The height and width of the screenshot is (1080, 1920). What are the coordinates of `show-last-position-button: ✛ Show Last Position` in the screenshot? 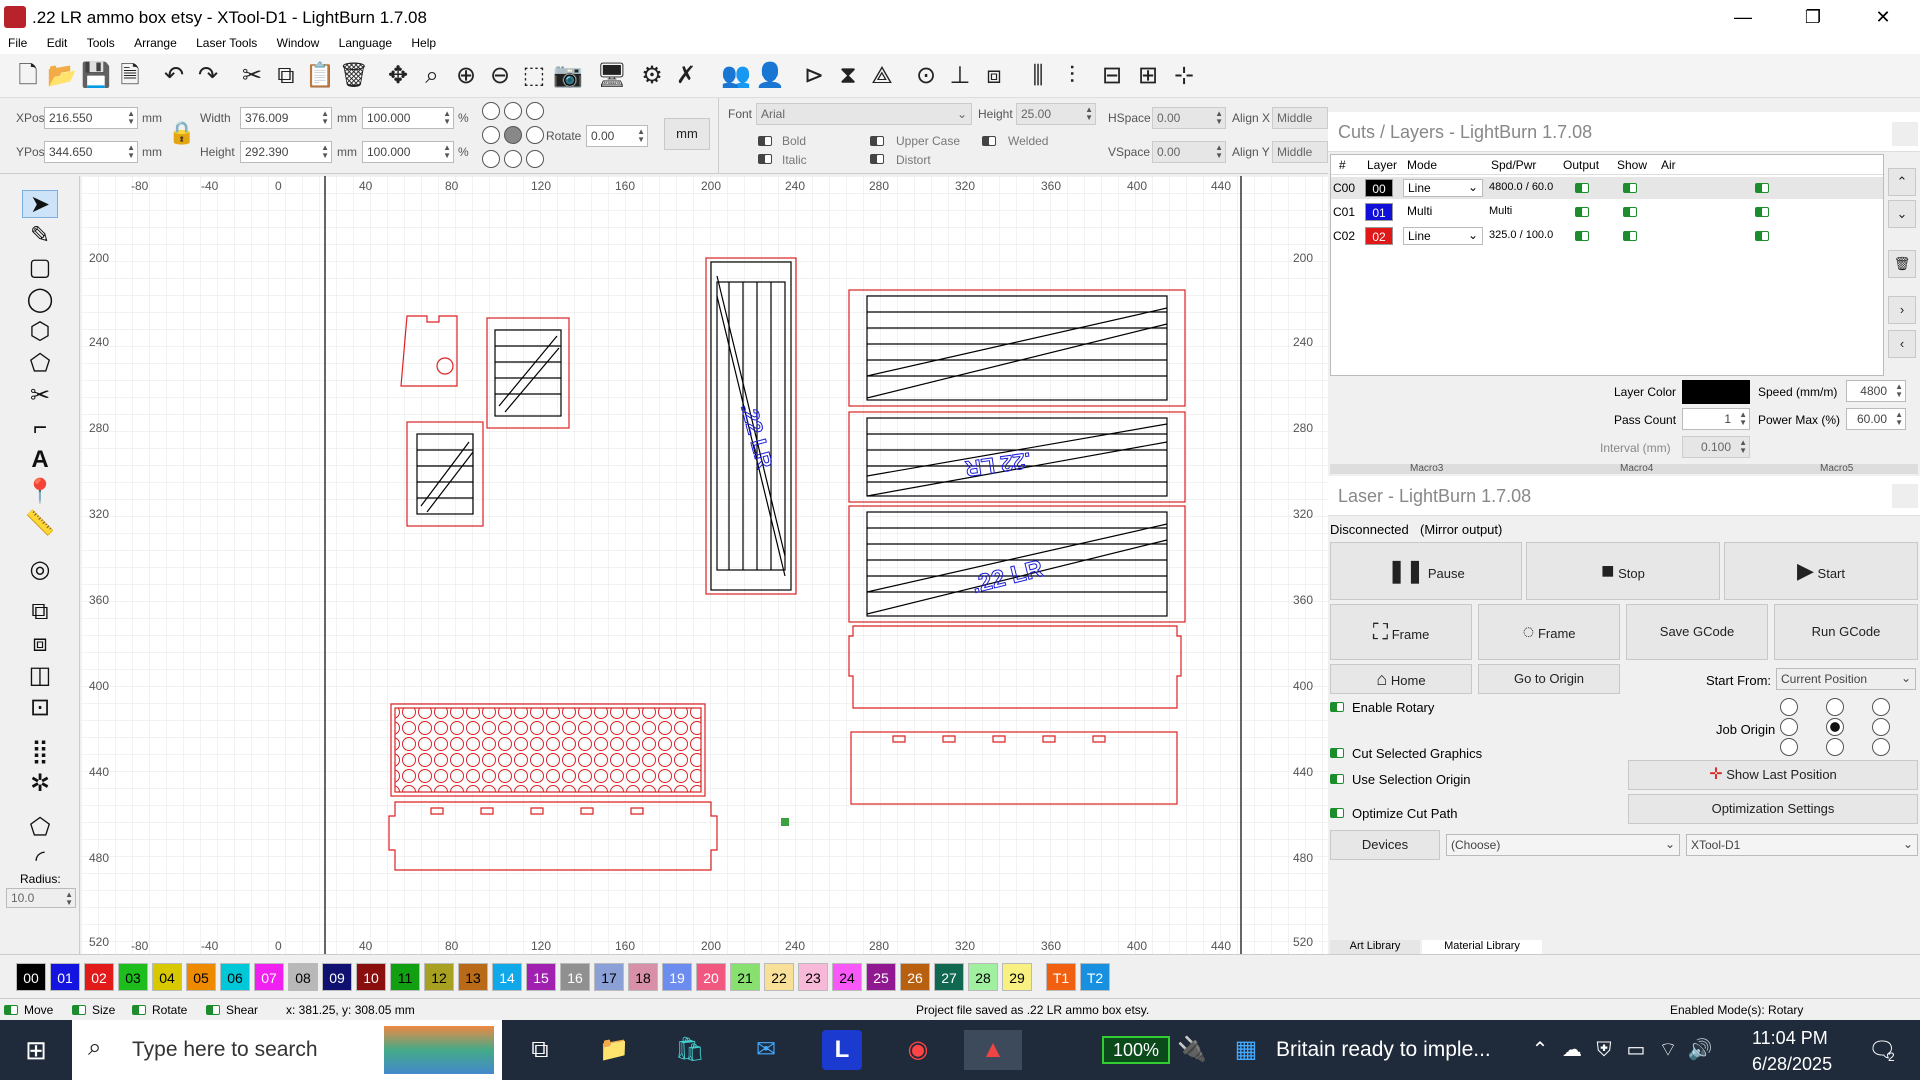 It's located at (1773, 775).